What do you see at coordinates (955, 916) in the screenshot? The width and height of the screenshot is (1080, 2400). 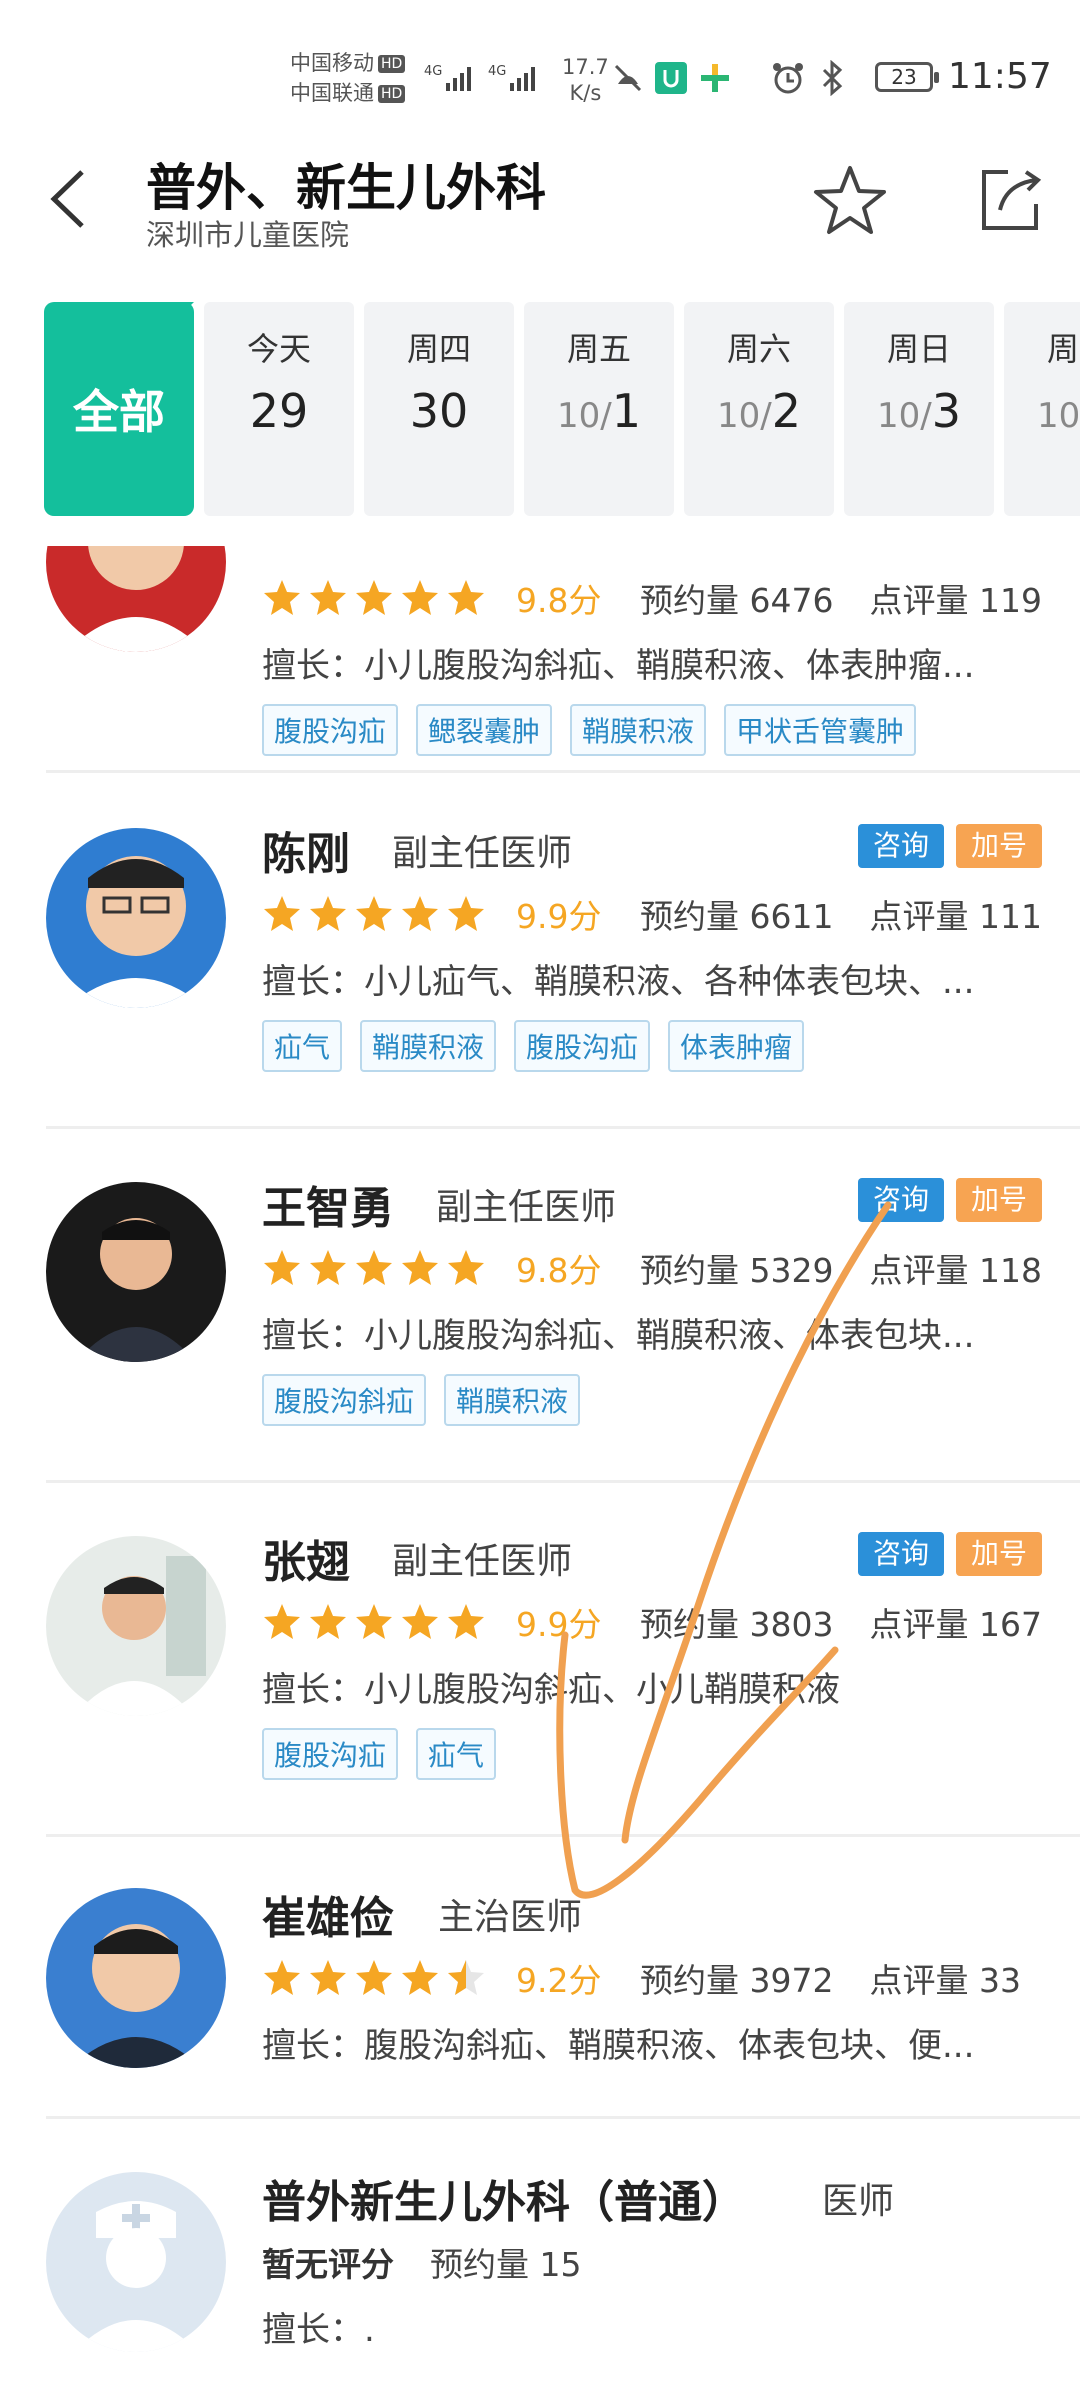 I see `review-count: 点评量 111` at bounding box center [955, 916].